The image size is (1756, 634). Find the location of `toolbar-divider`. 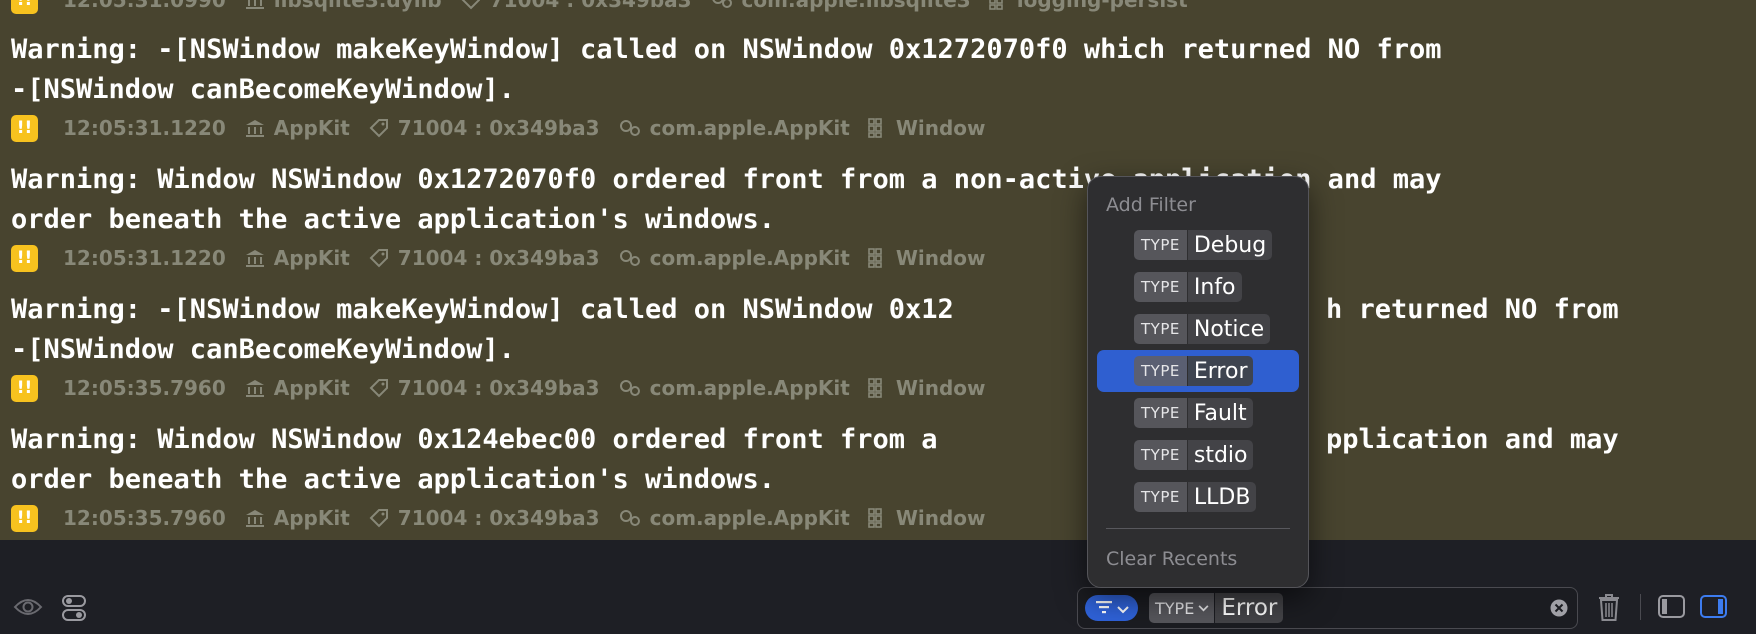

toolbar-divider is located at coordinates (1640, 607).